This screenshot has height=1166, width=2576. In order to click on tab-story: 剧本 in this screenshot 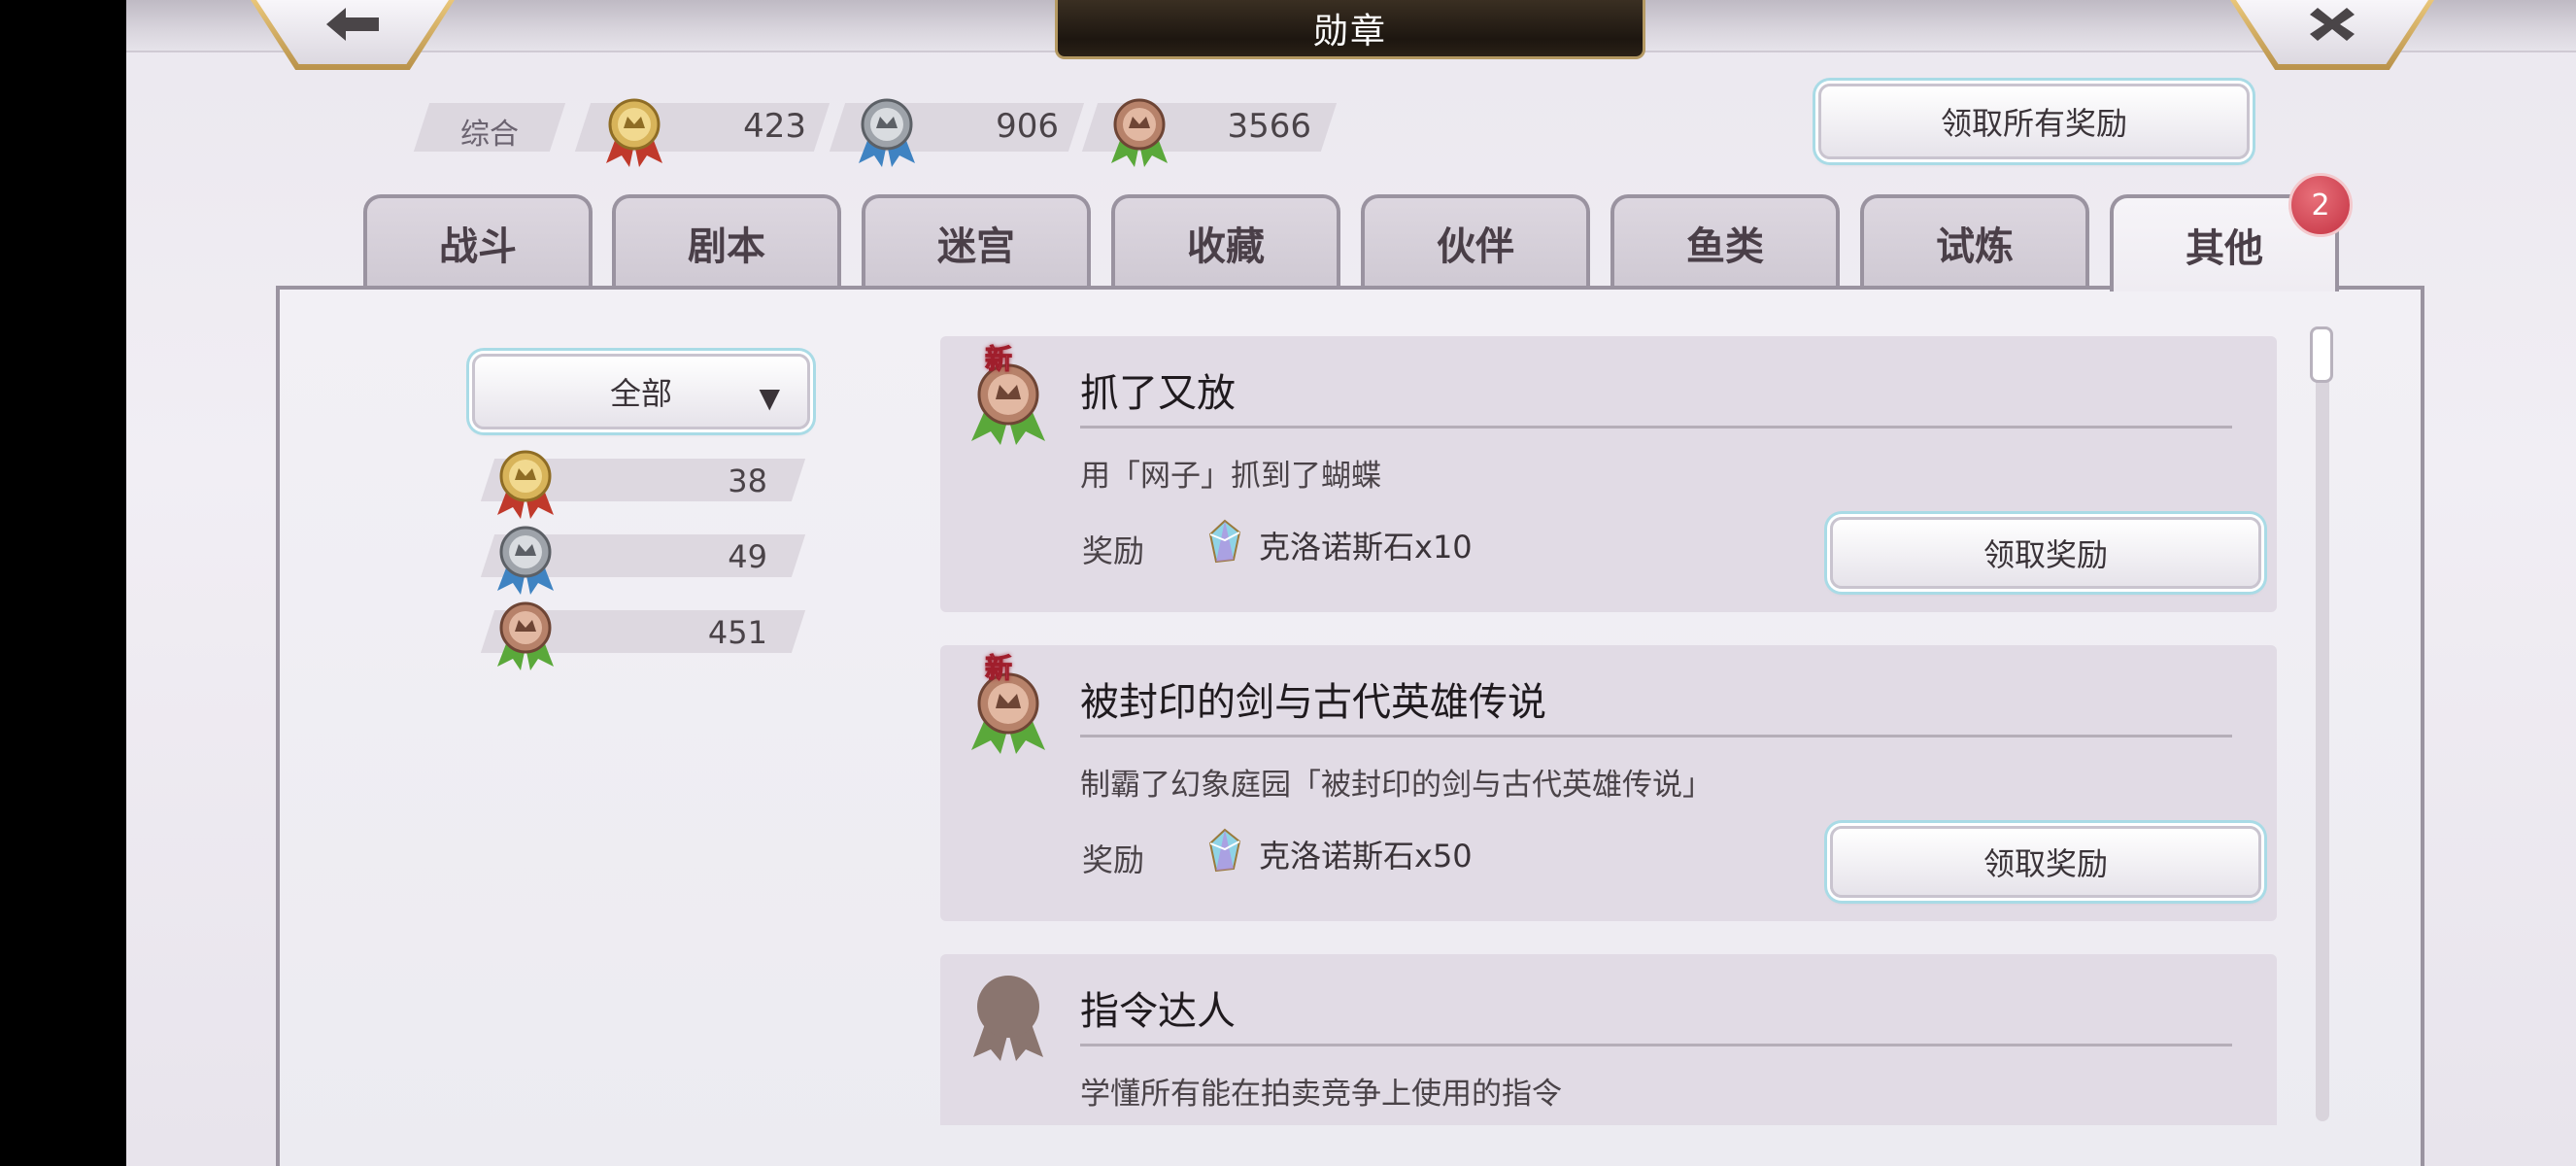, I will do `click(726, 241)`.